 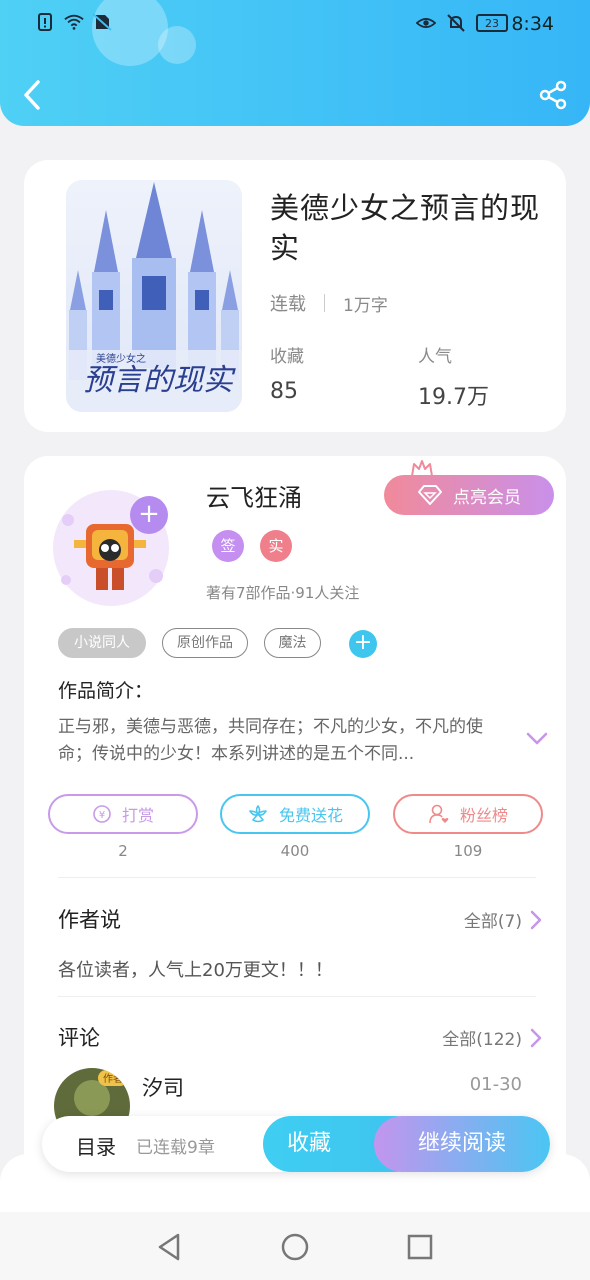 I want to click on verified-badge: 实, so click(x=276, y=546).